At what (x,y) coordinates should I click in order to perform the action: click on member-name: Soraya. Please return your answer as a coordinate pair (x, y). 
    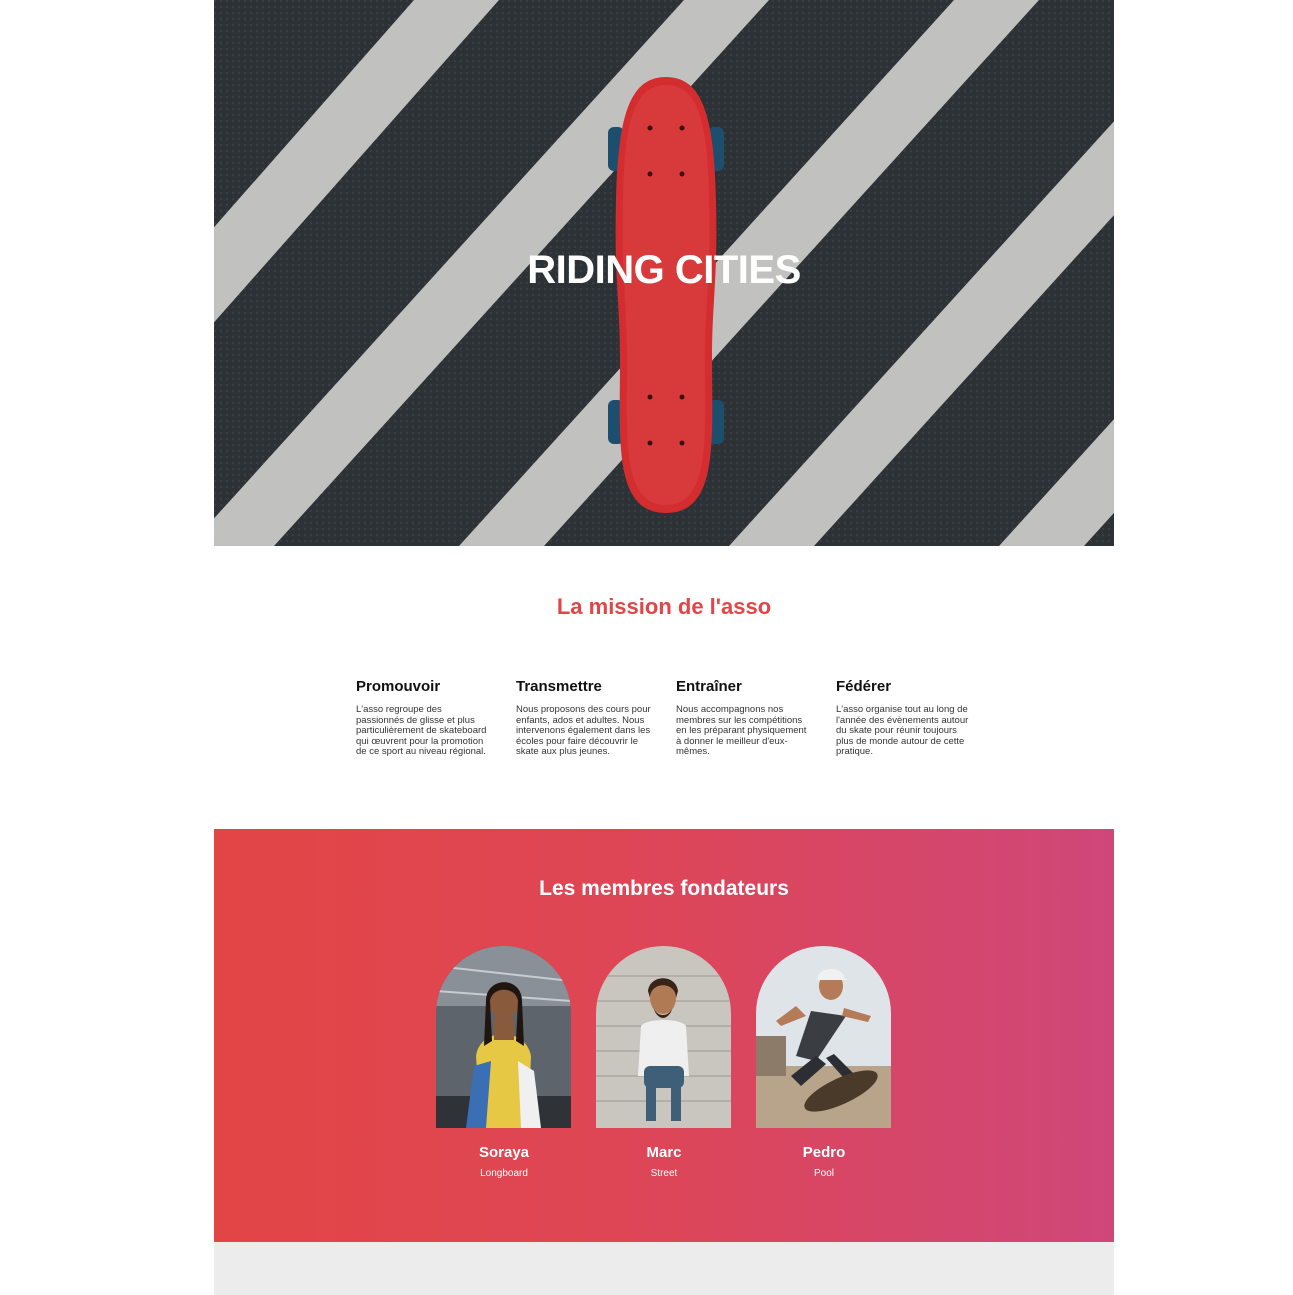
    Looking at the image, I should click on (504, 1152).